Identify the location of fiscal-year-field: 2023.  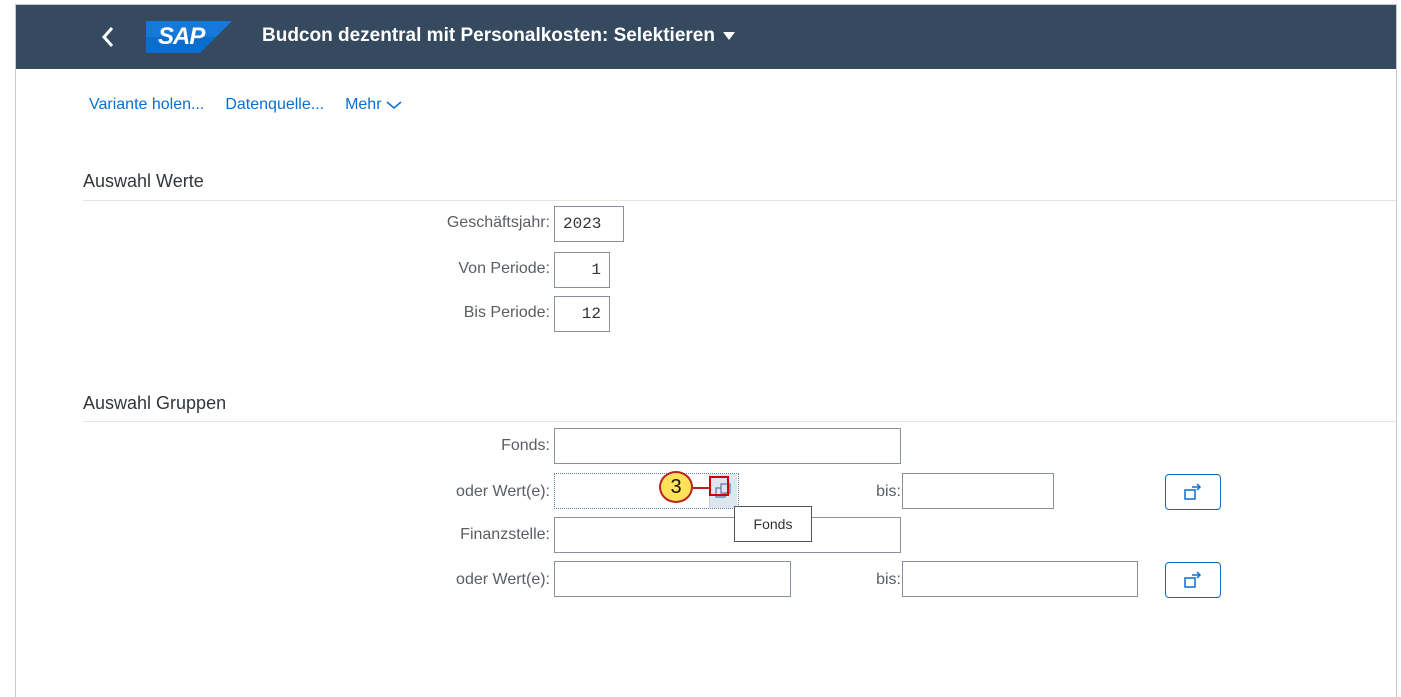
(589, 224).